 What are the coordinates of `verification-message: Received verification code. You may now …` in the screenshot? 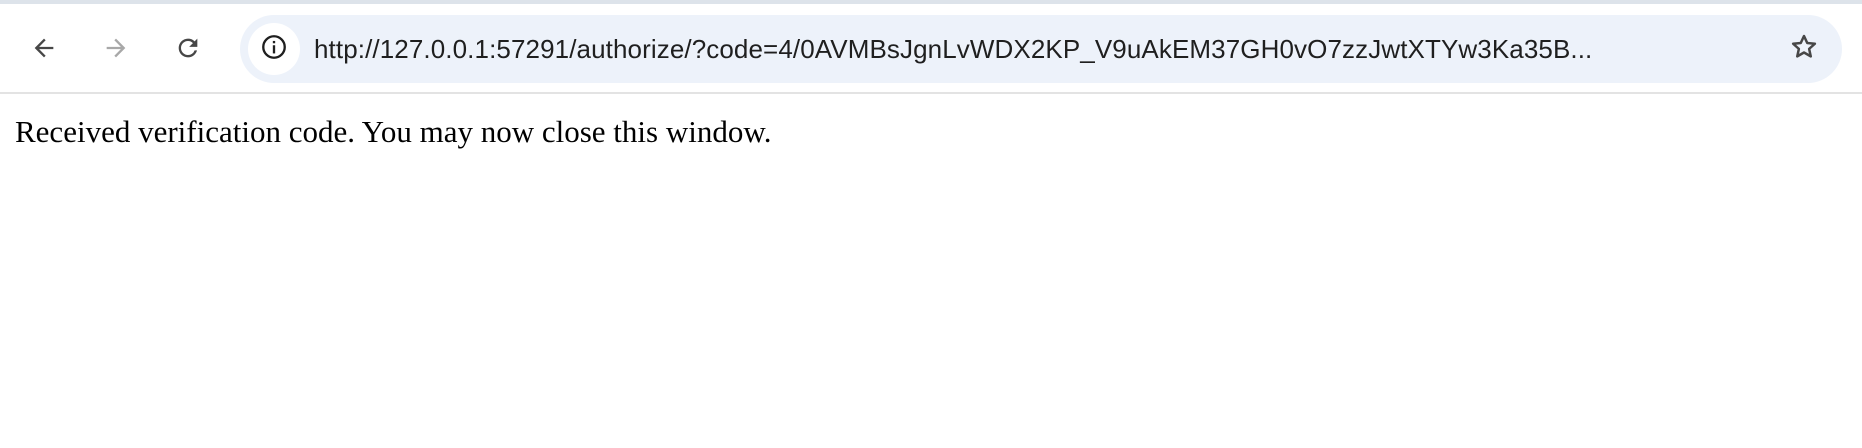 It's located at (393, 131).